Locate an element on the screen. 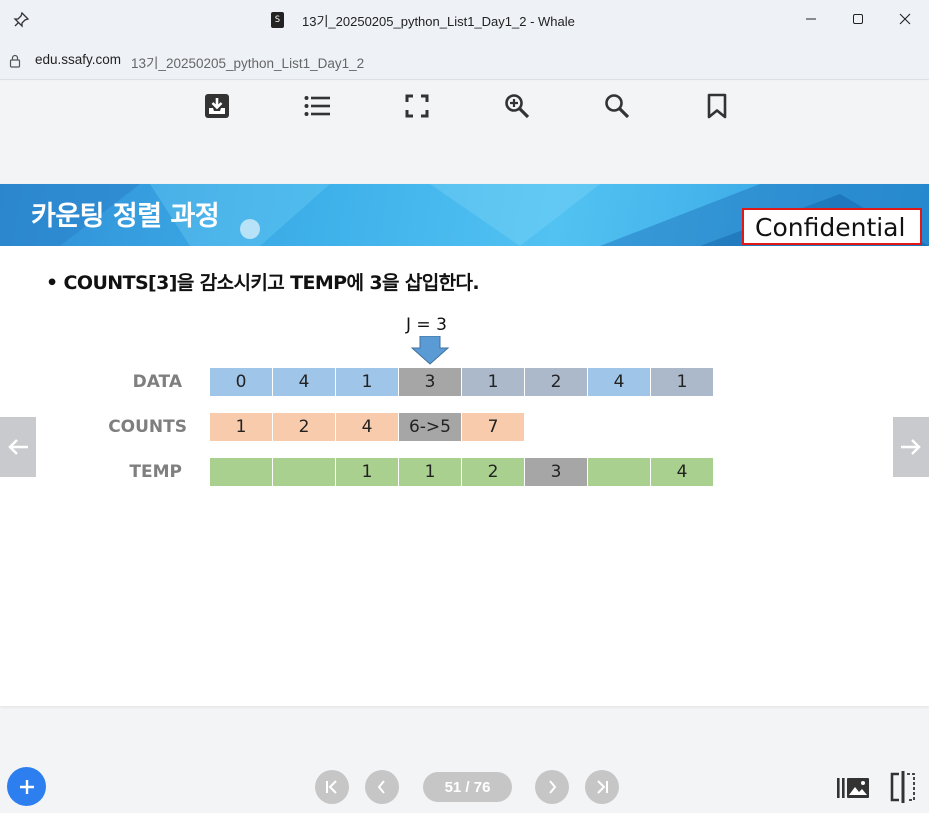  first-page-icon is located at coordinates (331, 787).